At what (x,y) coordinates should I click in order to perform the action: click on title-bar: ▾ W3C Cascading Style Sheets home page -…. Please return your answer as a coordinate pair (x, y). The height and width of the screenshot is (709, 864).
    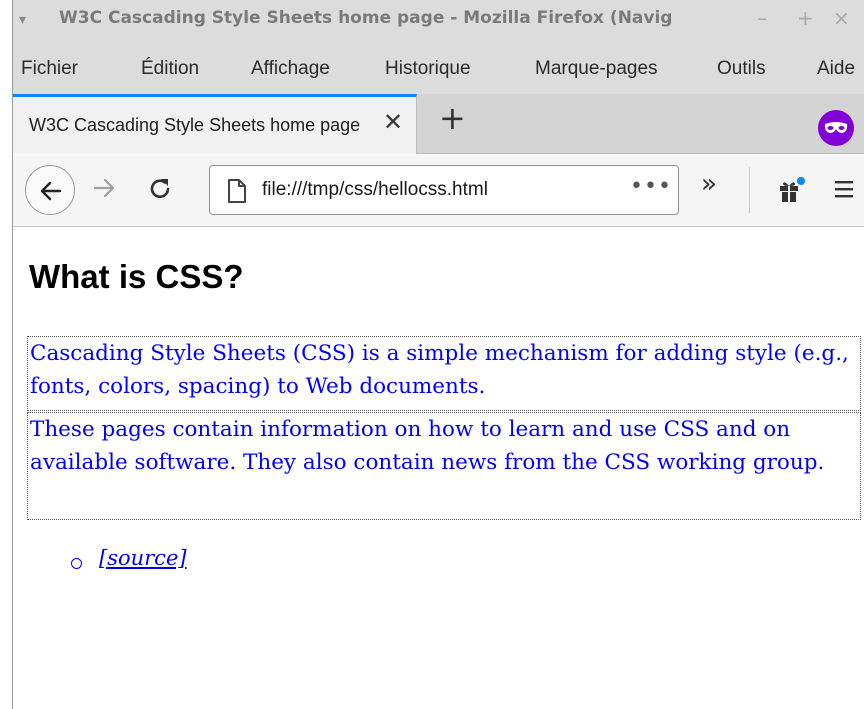
    Looking at the image, I should click on (438, 19).